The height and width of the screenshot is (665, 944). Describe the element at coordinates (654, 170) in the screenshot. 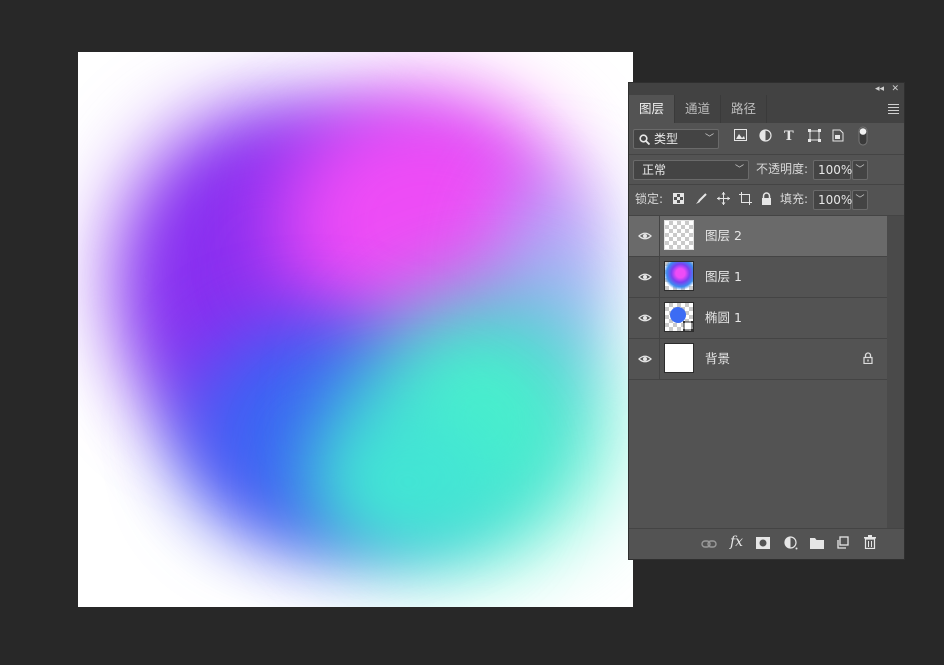

I see `blend-mode-value: 正常` at that location.